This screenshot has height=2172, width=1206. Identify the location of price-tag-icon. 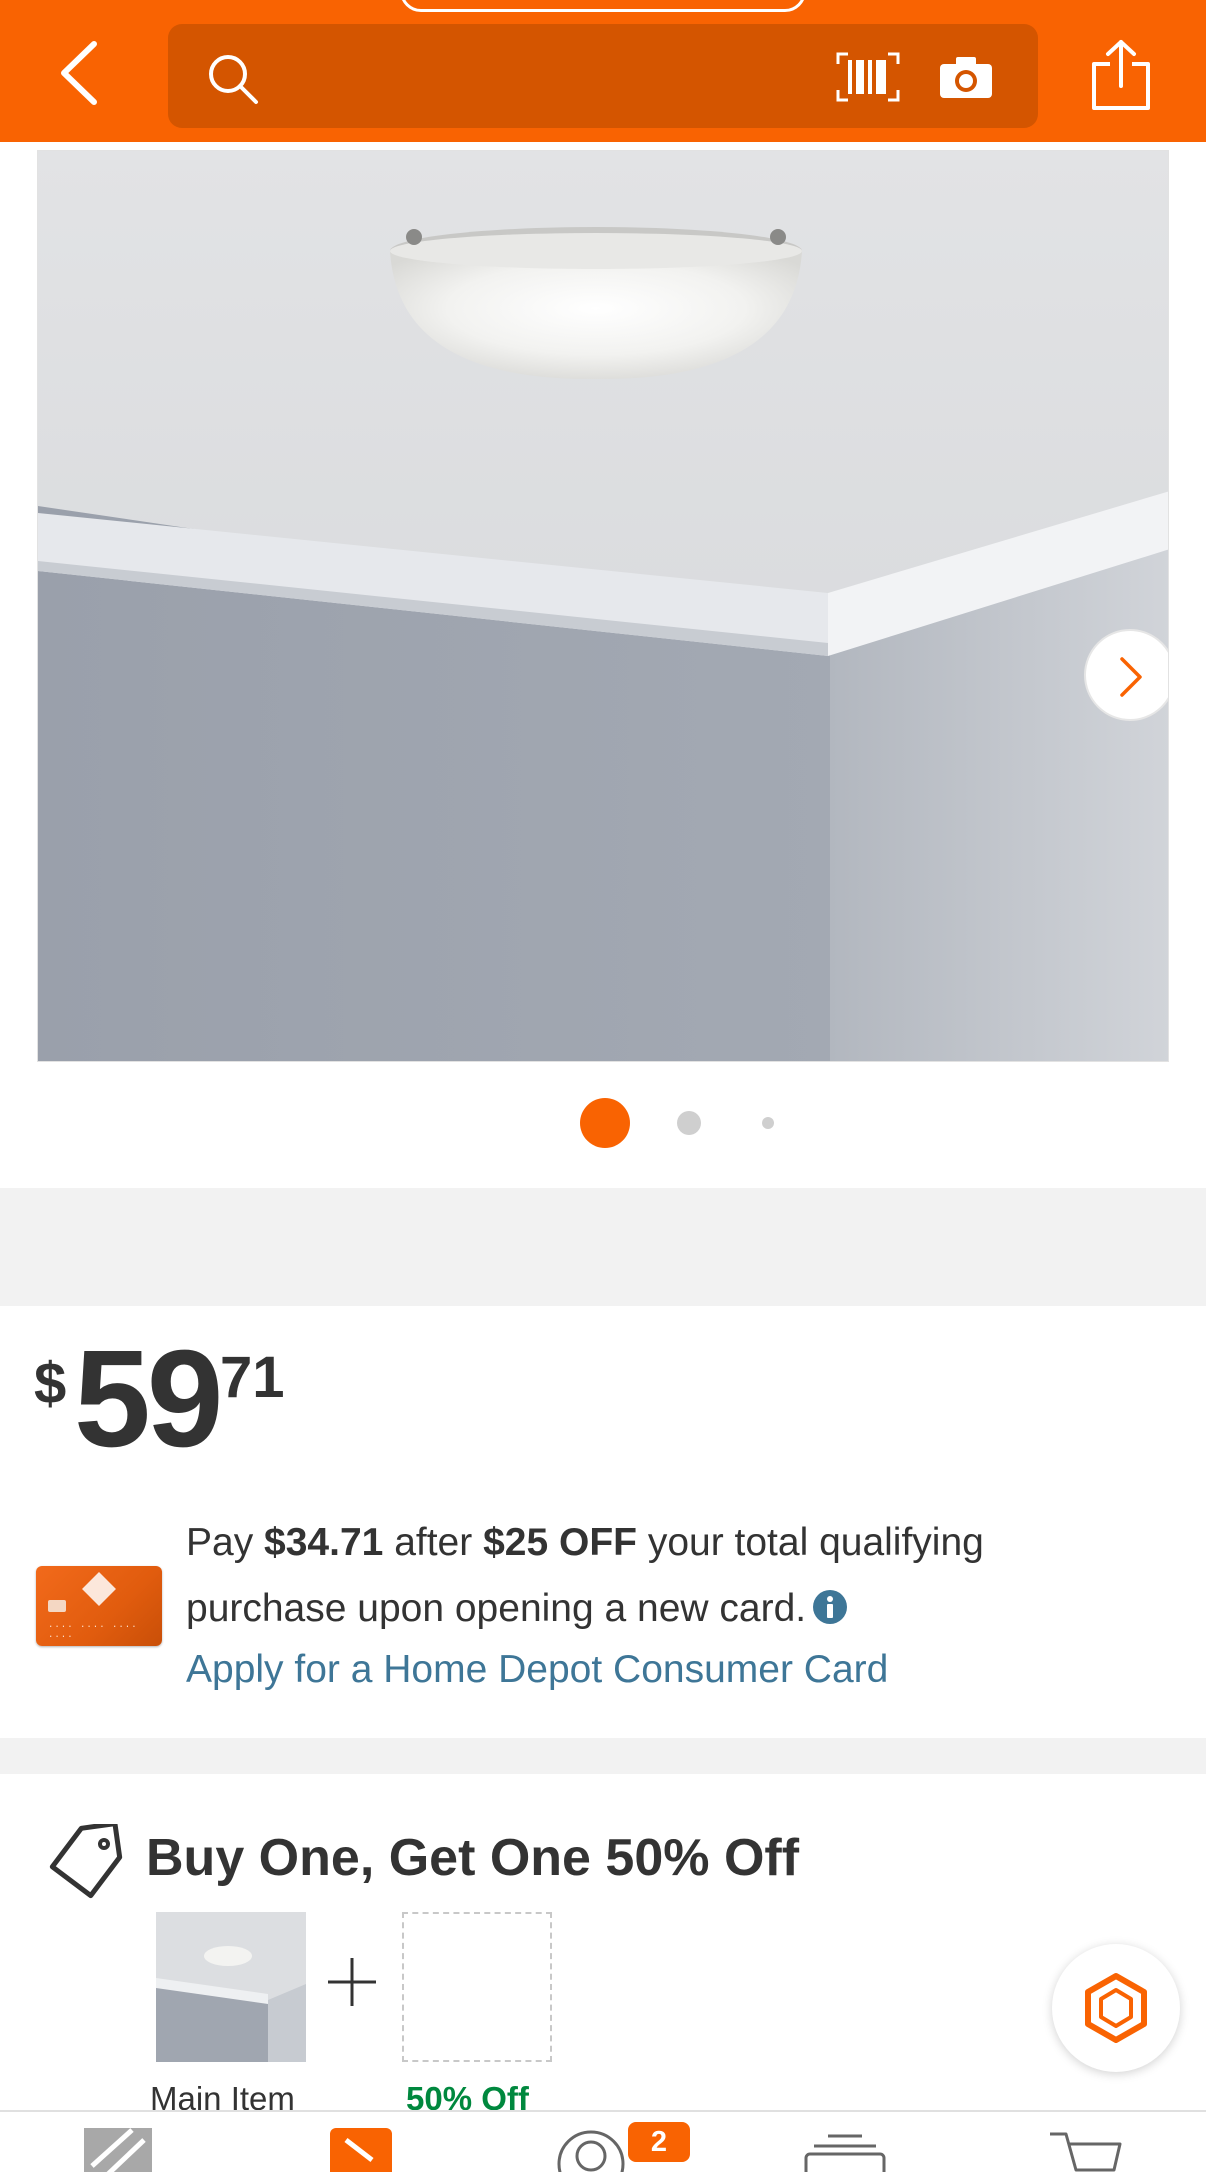
(86, 1861).